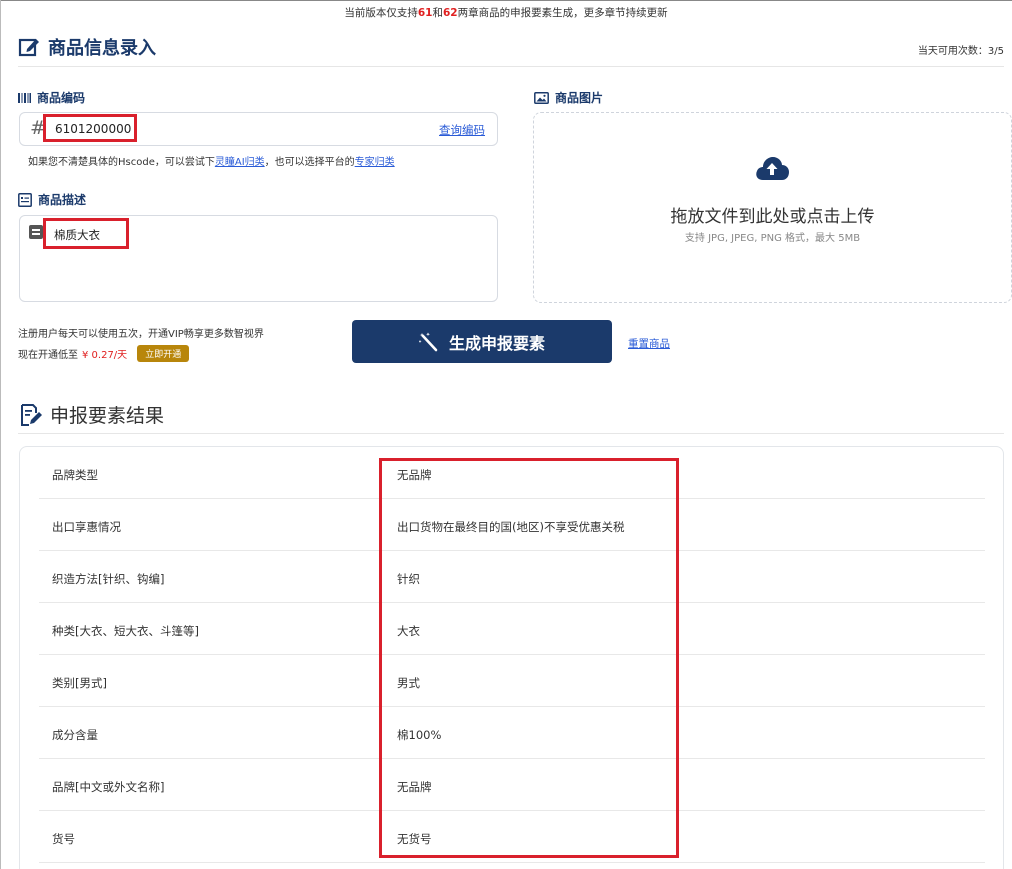  Describe the element at coordinates (48, 355) in the screenshot. I see `vip-price-prefix: 现在开通低至` at that location.